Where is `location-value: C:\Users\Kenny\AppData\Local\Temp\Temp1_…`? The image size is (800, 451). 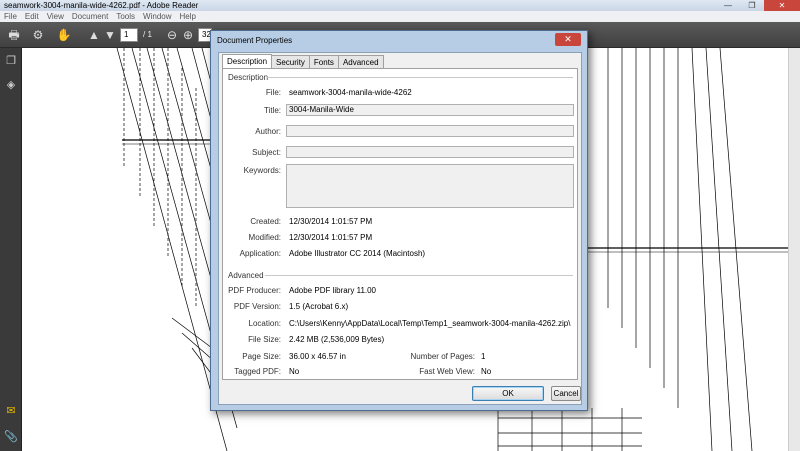
location-value: C:\Users\Kenny\AppData\Local\Temp\Temp1_… is located at coordinates (430, 323).